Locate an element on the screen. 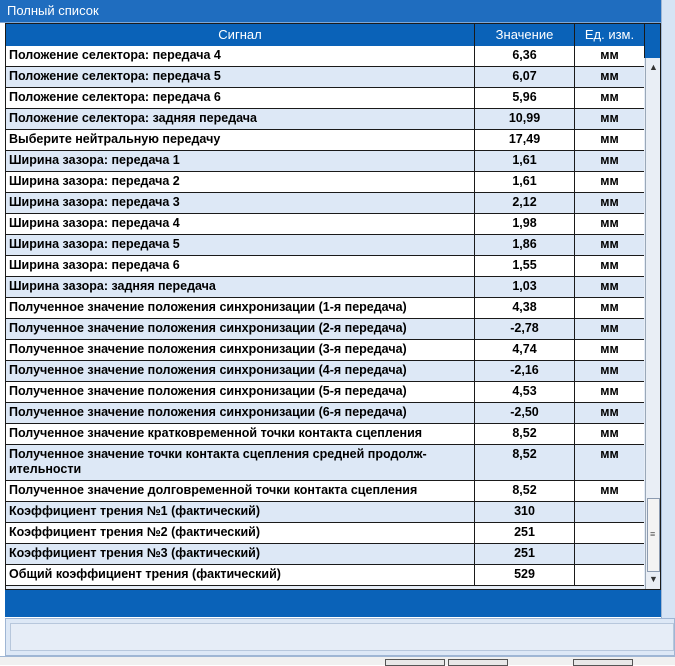  value-cell: 6,36 is located at coordinates (525, 56).